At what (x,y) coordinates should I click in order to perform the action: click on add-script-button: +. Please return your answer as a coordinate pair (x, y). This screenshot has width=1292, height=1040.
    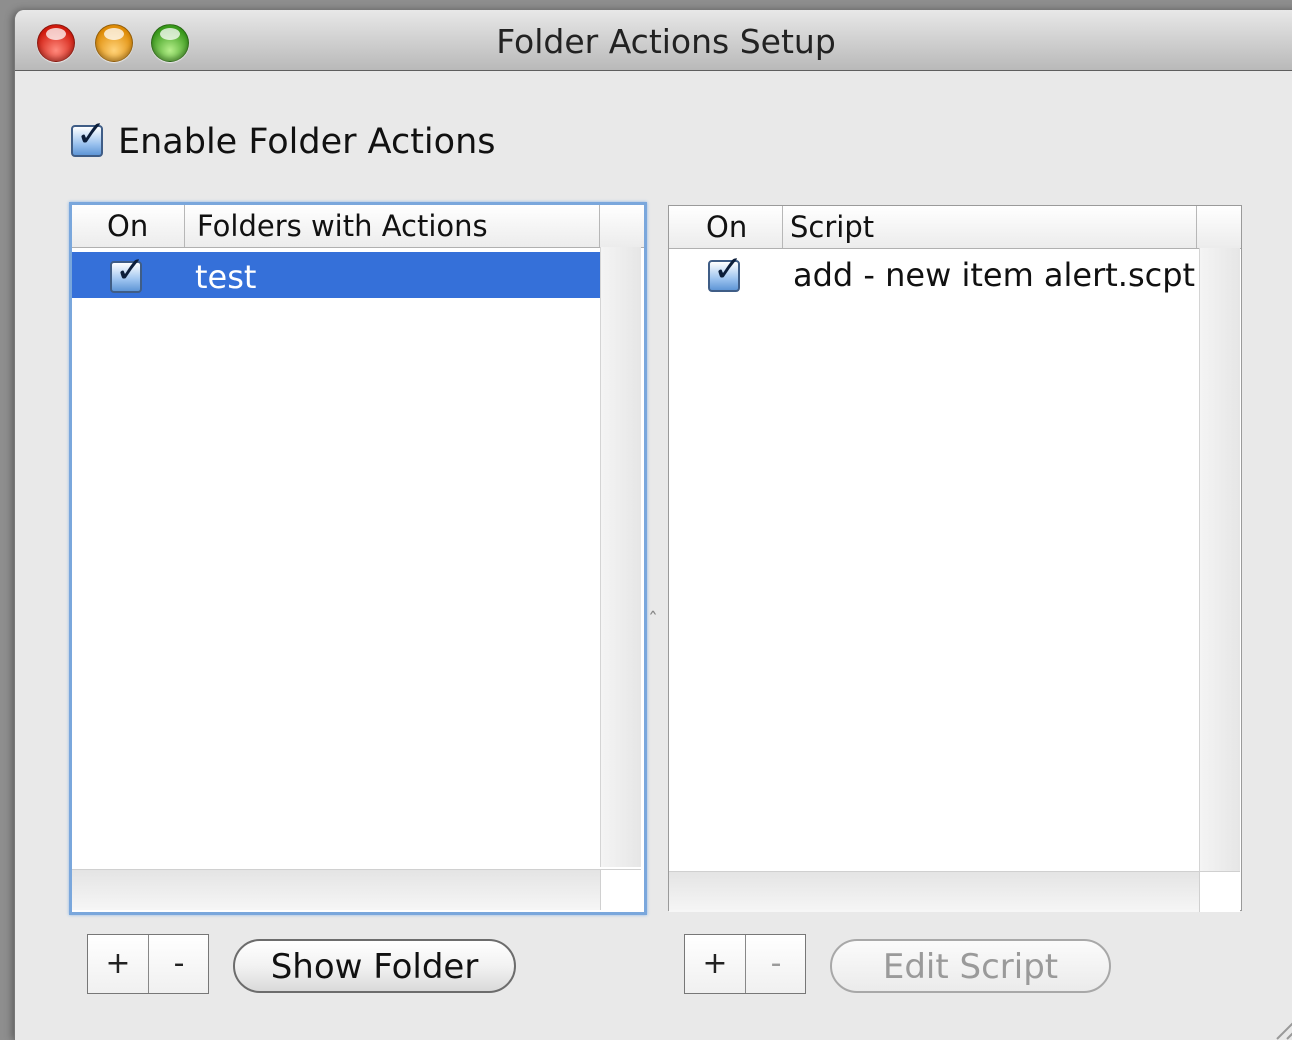
    Looking at the image, I should click on (715, 964).